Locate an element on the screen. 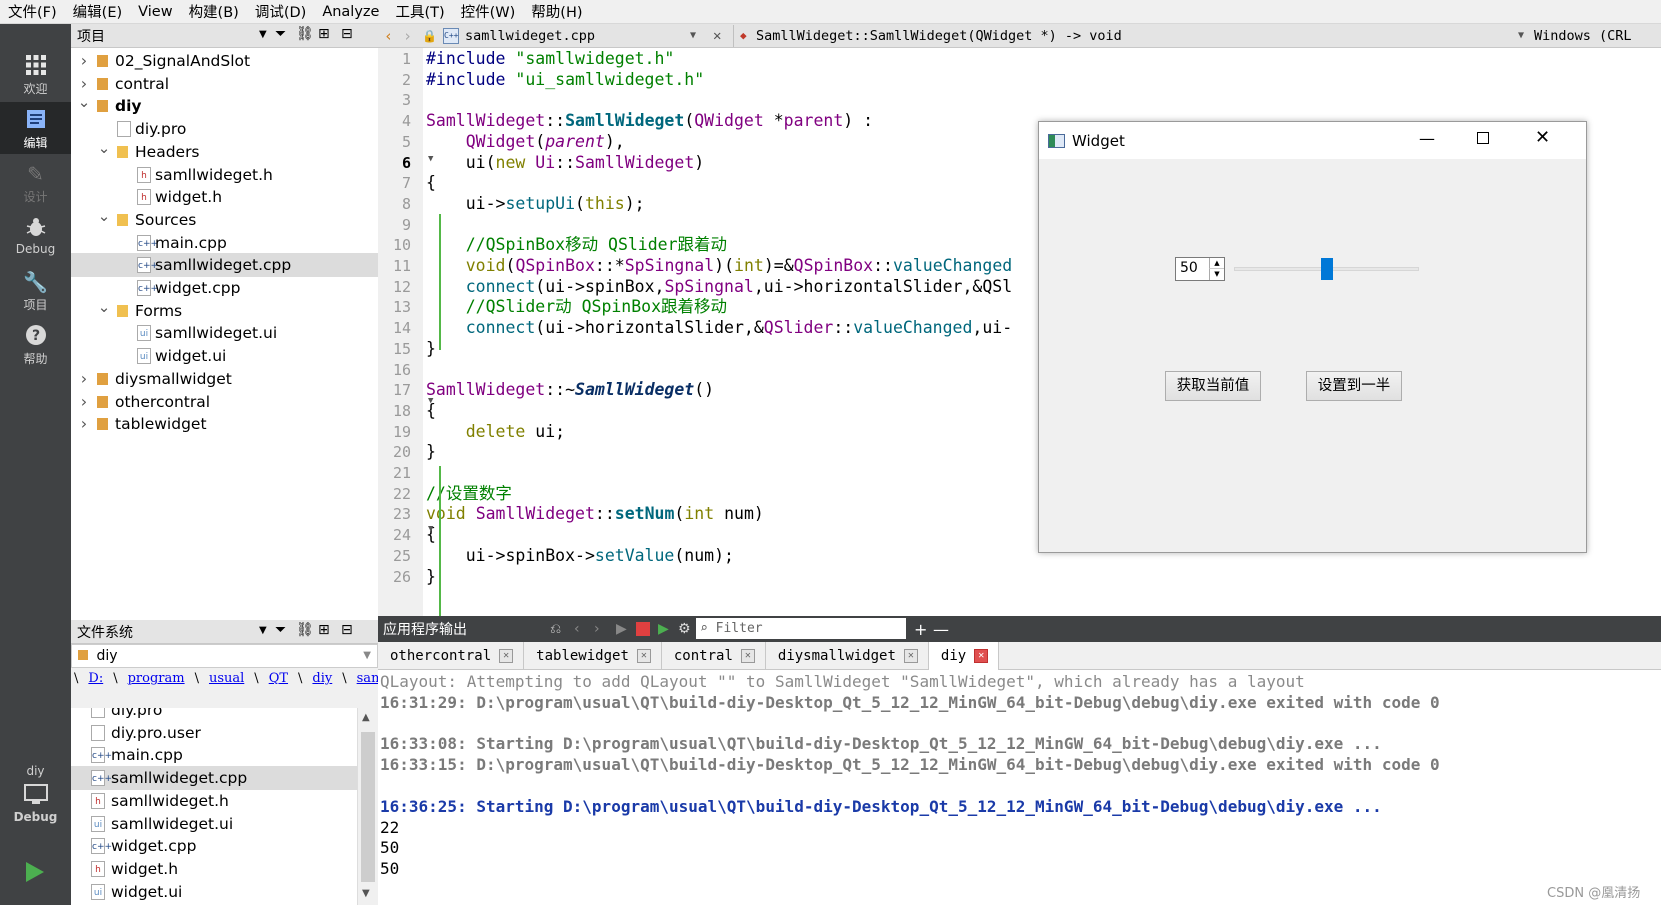  zoom-out-icon: — is located at coordinates (941, 629).